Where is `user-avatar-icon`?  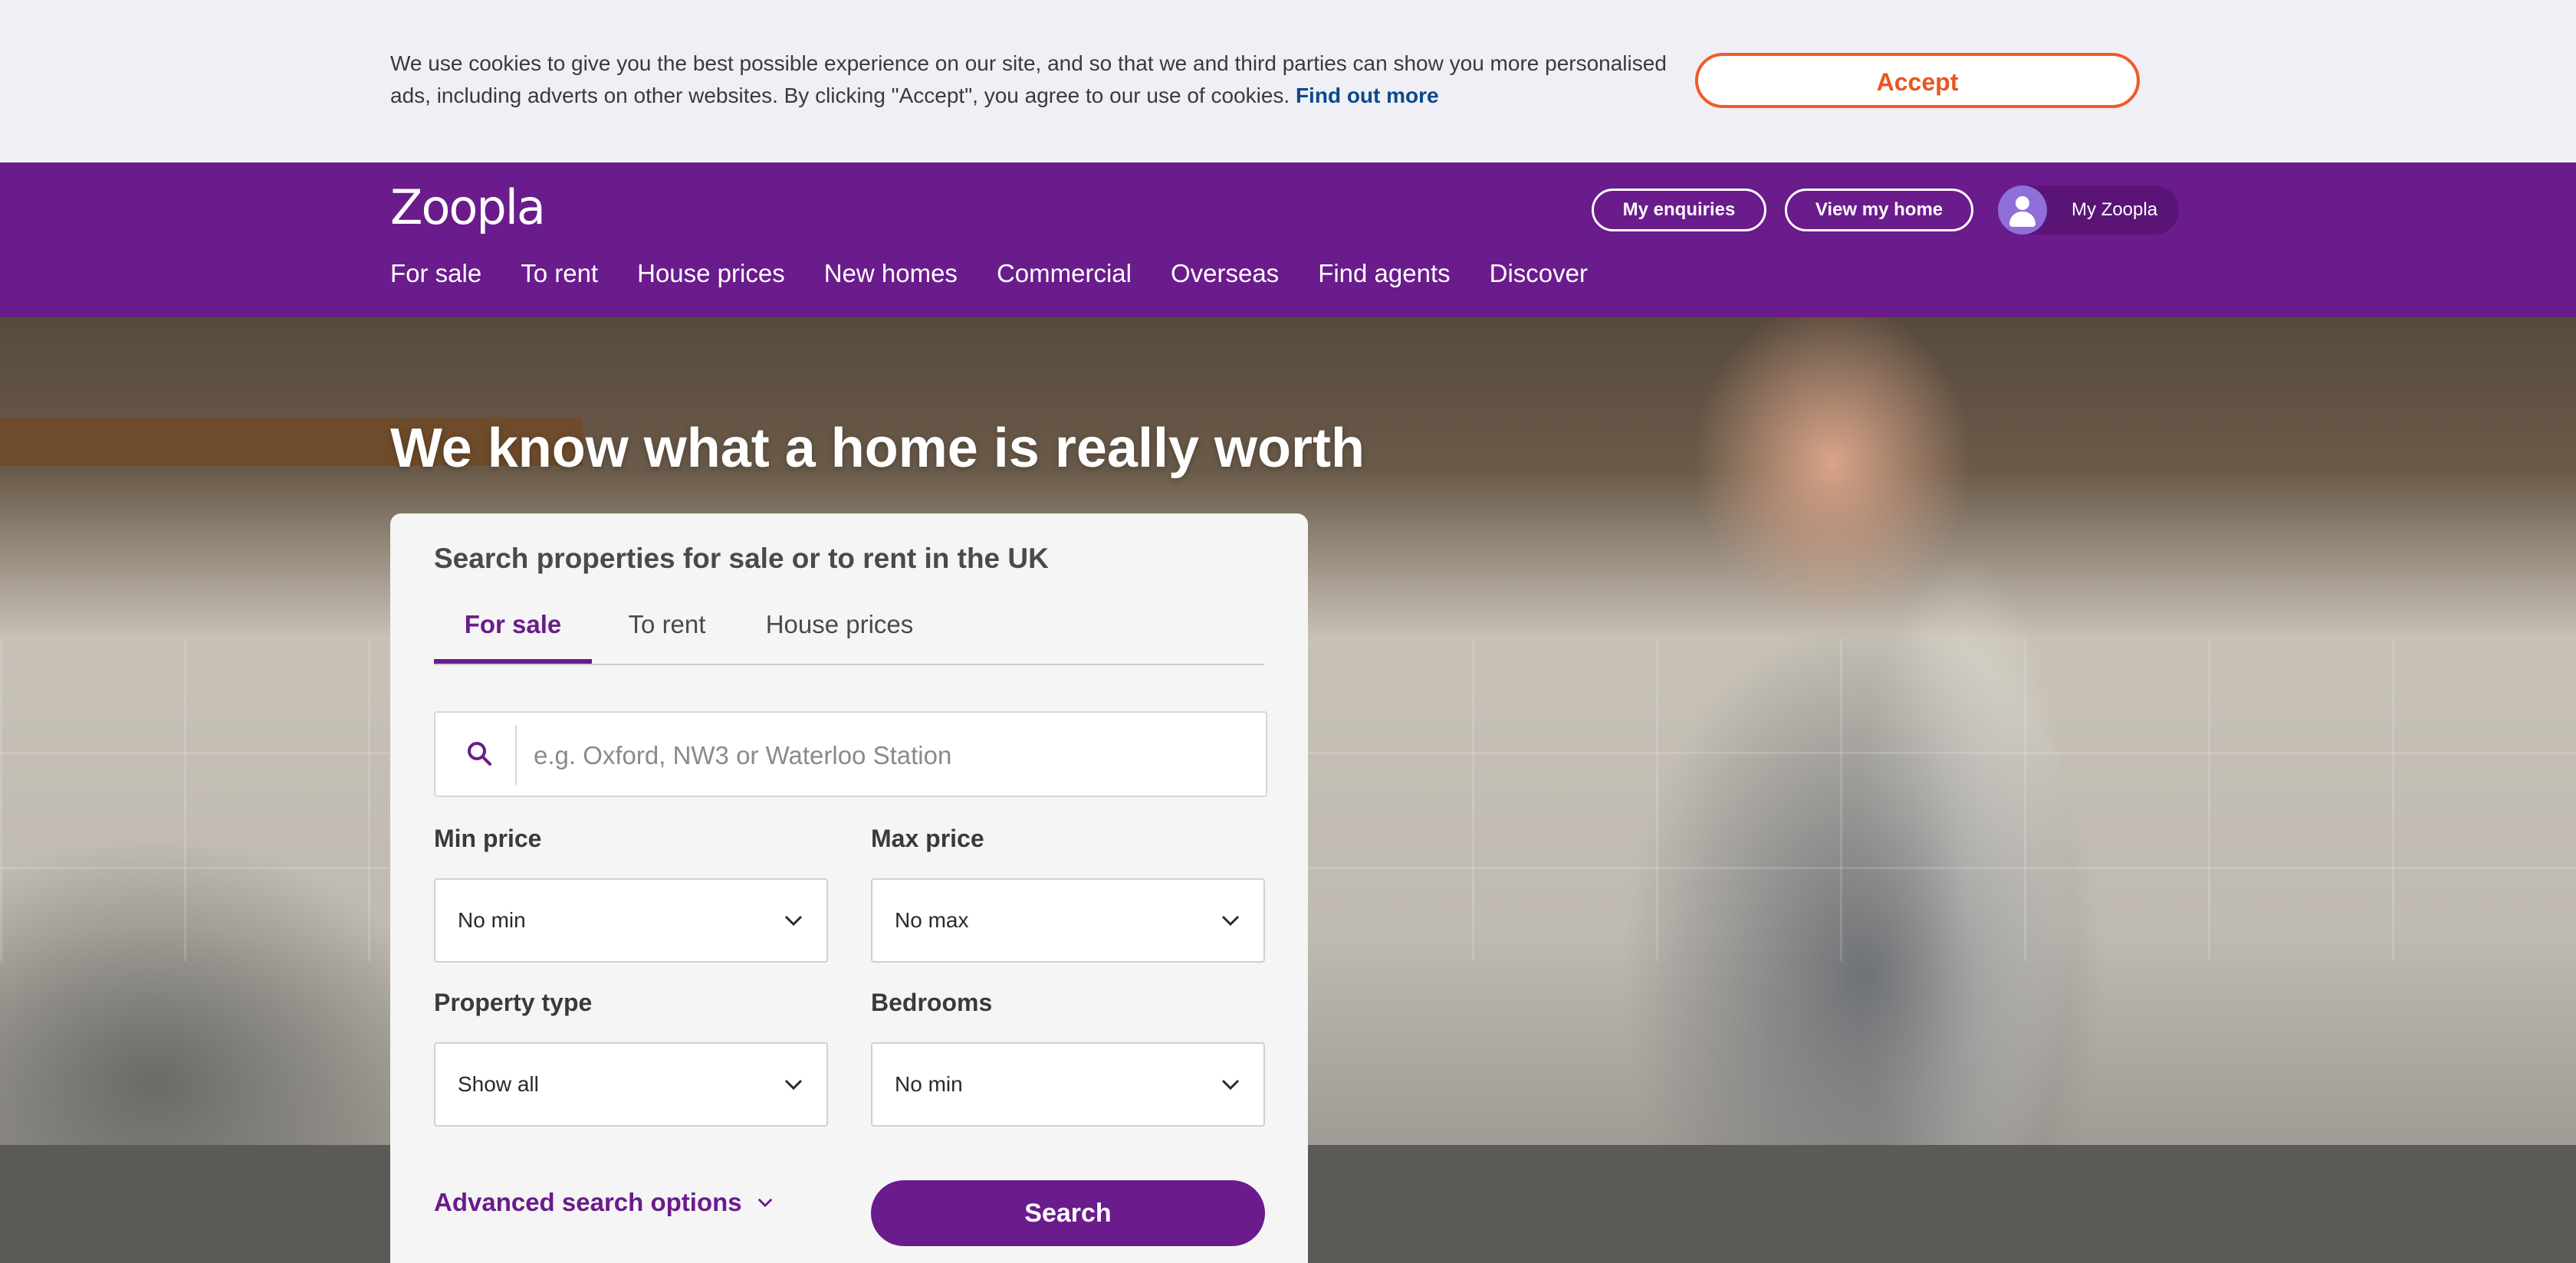 user-avatar-icon is located at coordinates (2022, 210).